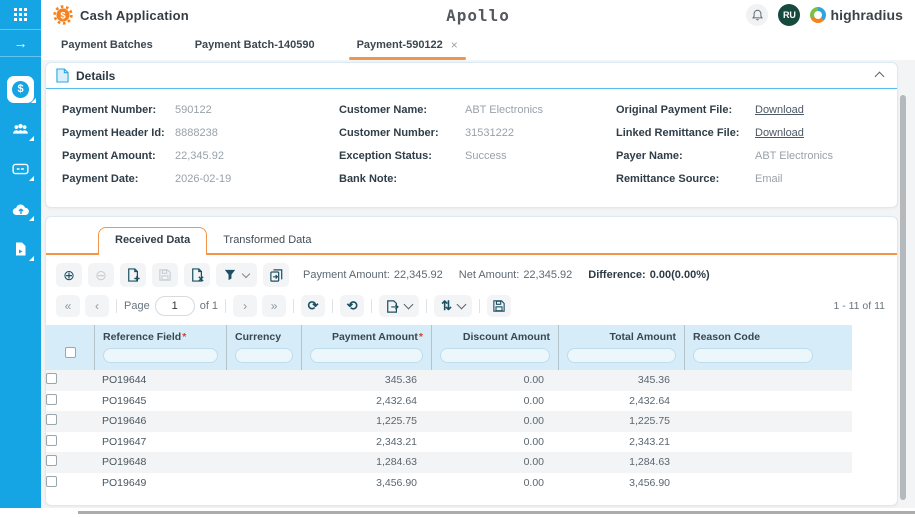 The width and height of the screenshot is (915, 517). Describe the element at coordinates (779, 133) in the screenshot. I see `download-linked-remittance-file-link: Download` at that location.